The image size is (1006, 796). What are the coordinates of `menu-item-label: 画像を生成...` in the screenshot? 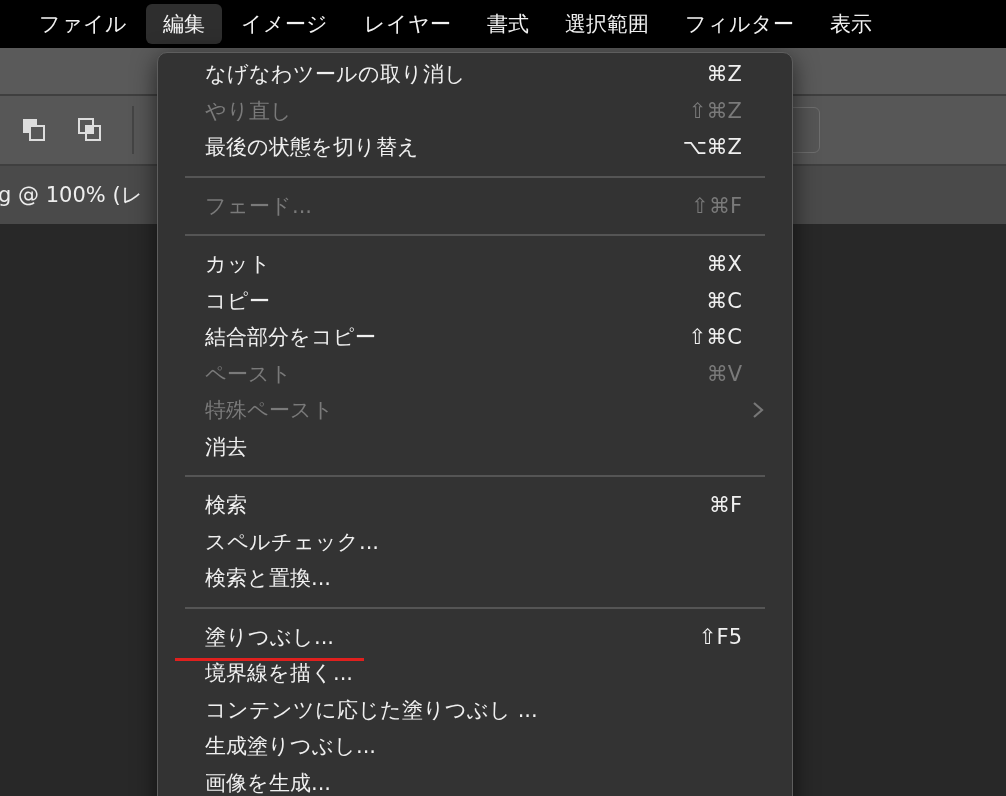 It's located at (268, 782).